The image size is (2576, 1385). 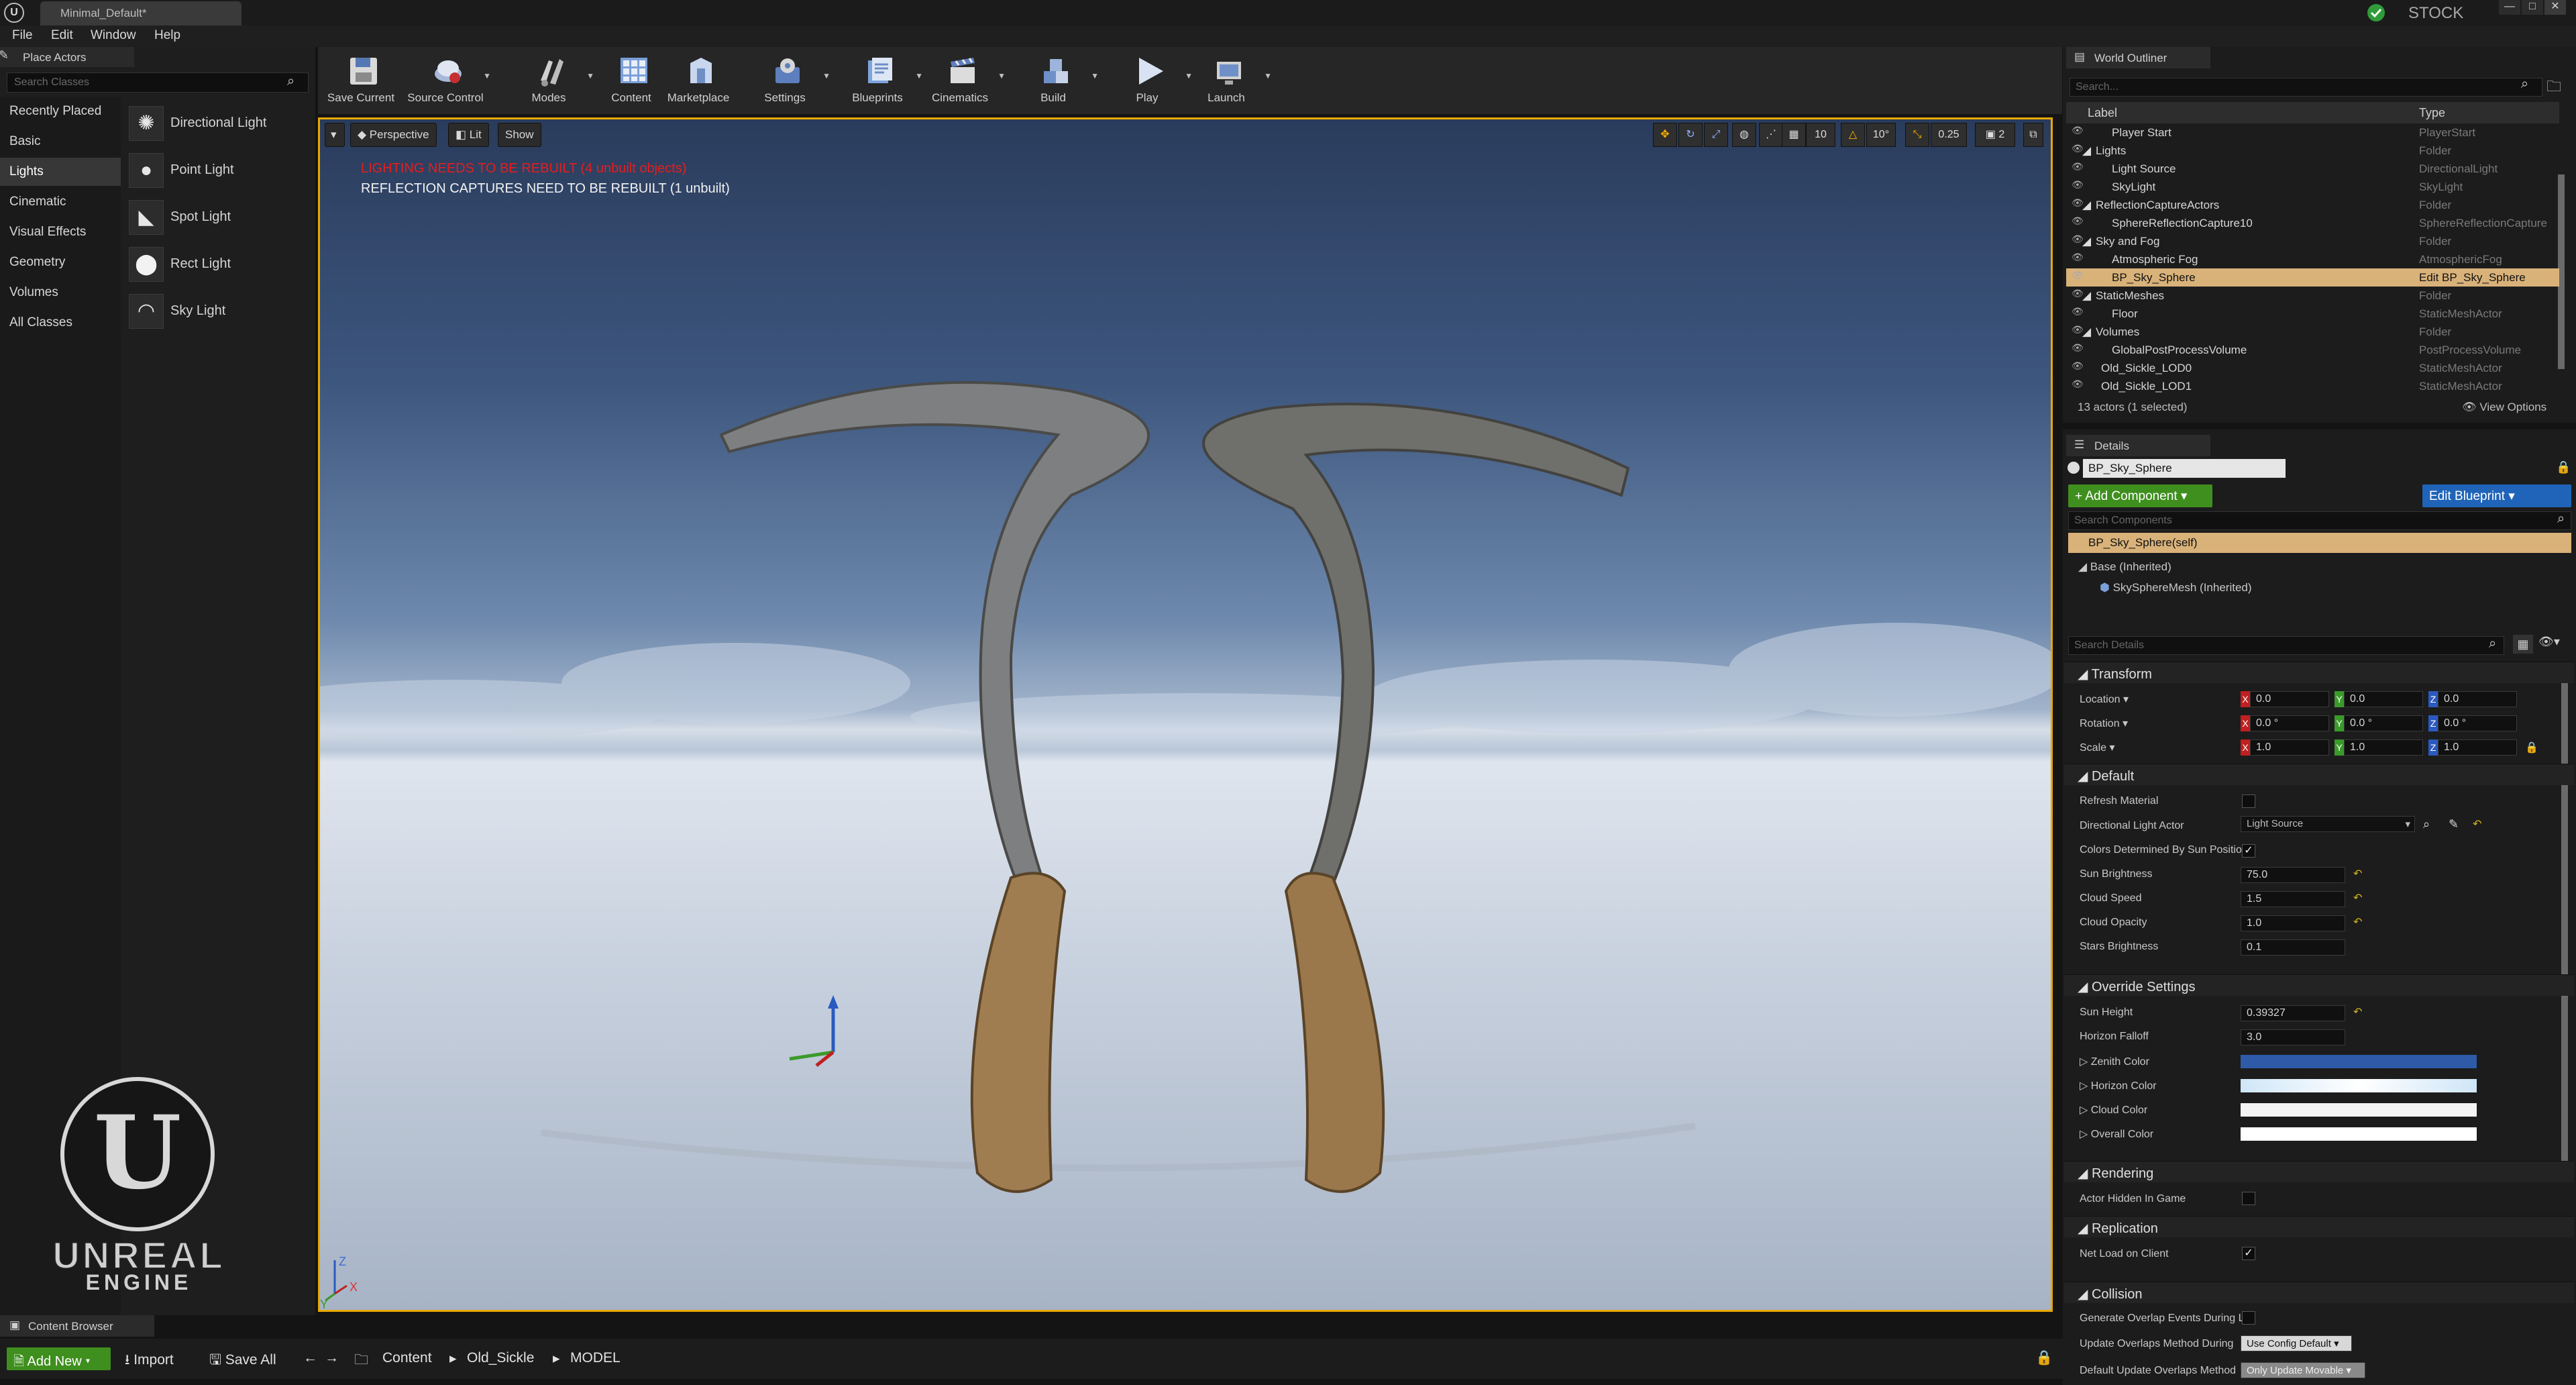 I want to click on directional-light-actor-select: Light Source ▾, so click(x=2328, y=824).